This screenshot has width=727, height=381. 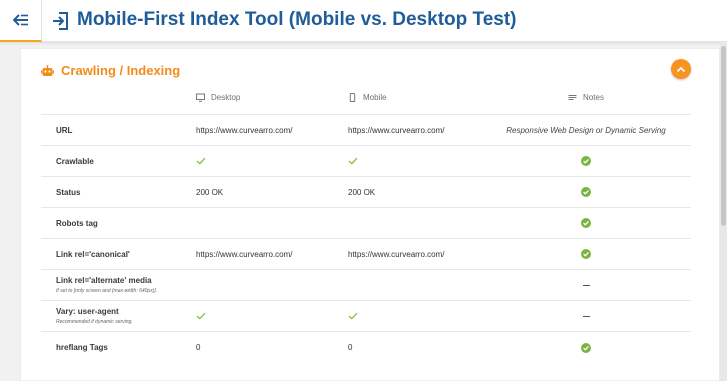 What do you see at coordinates (366, 161) in the screenshot?
I see `table-row: Crawlable` at bounding box center [366, 161].